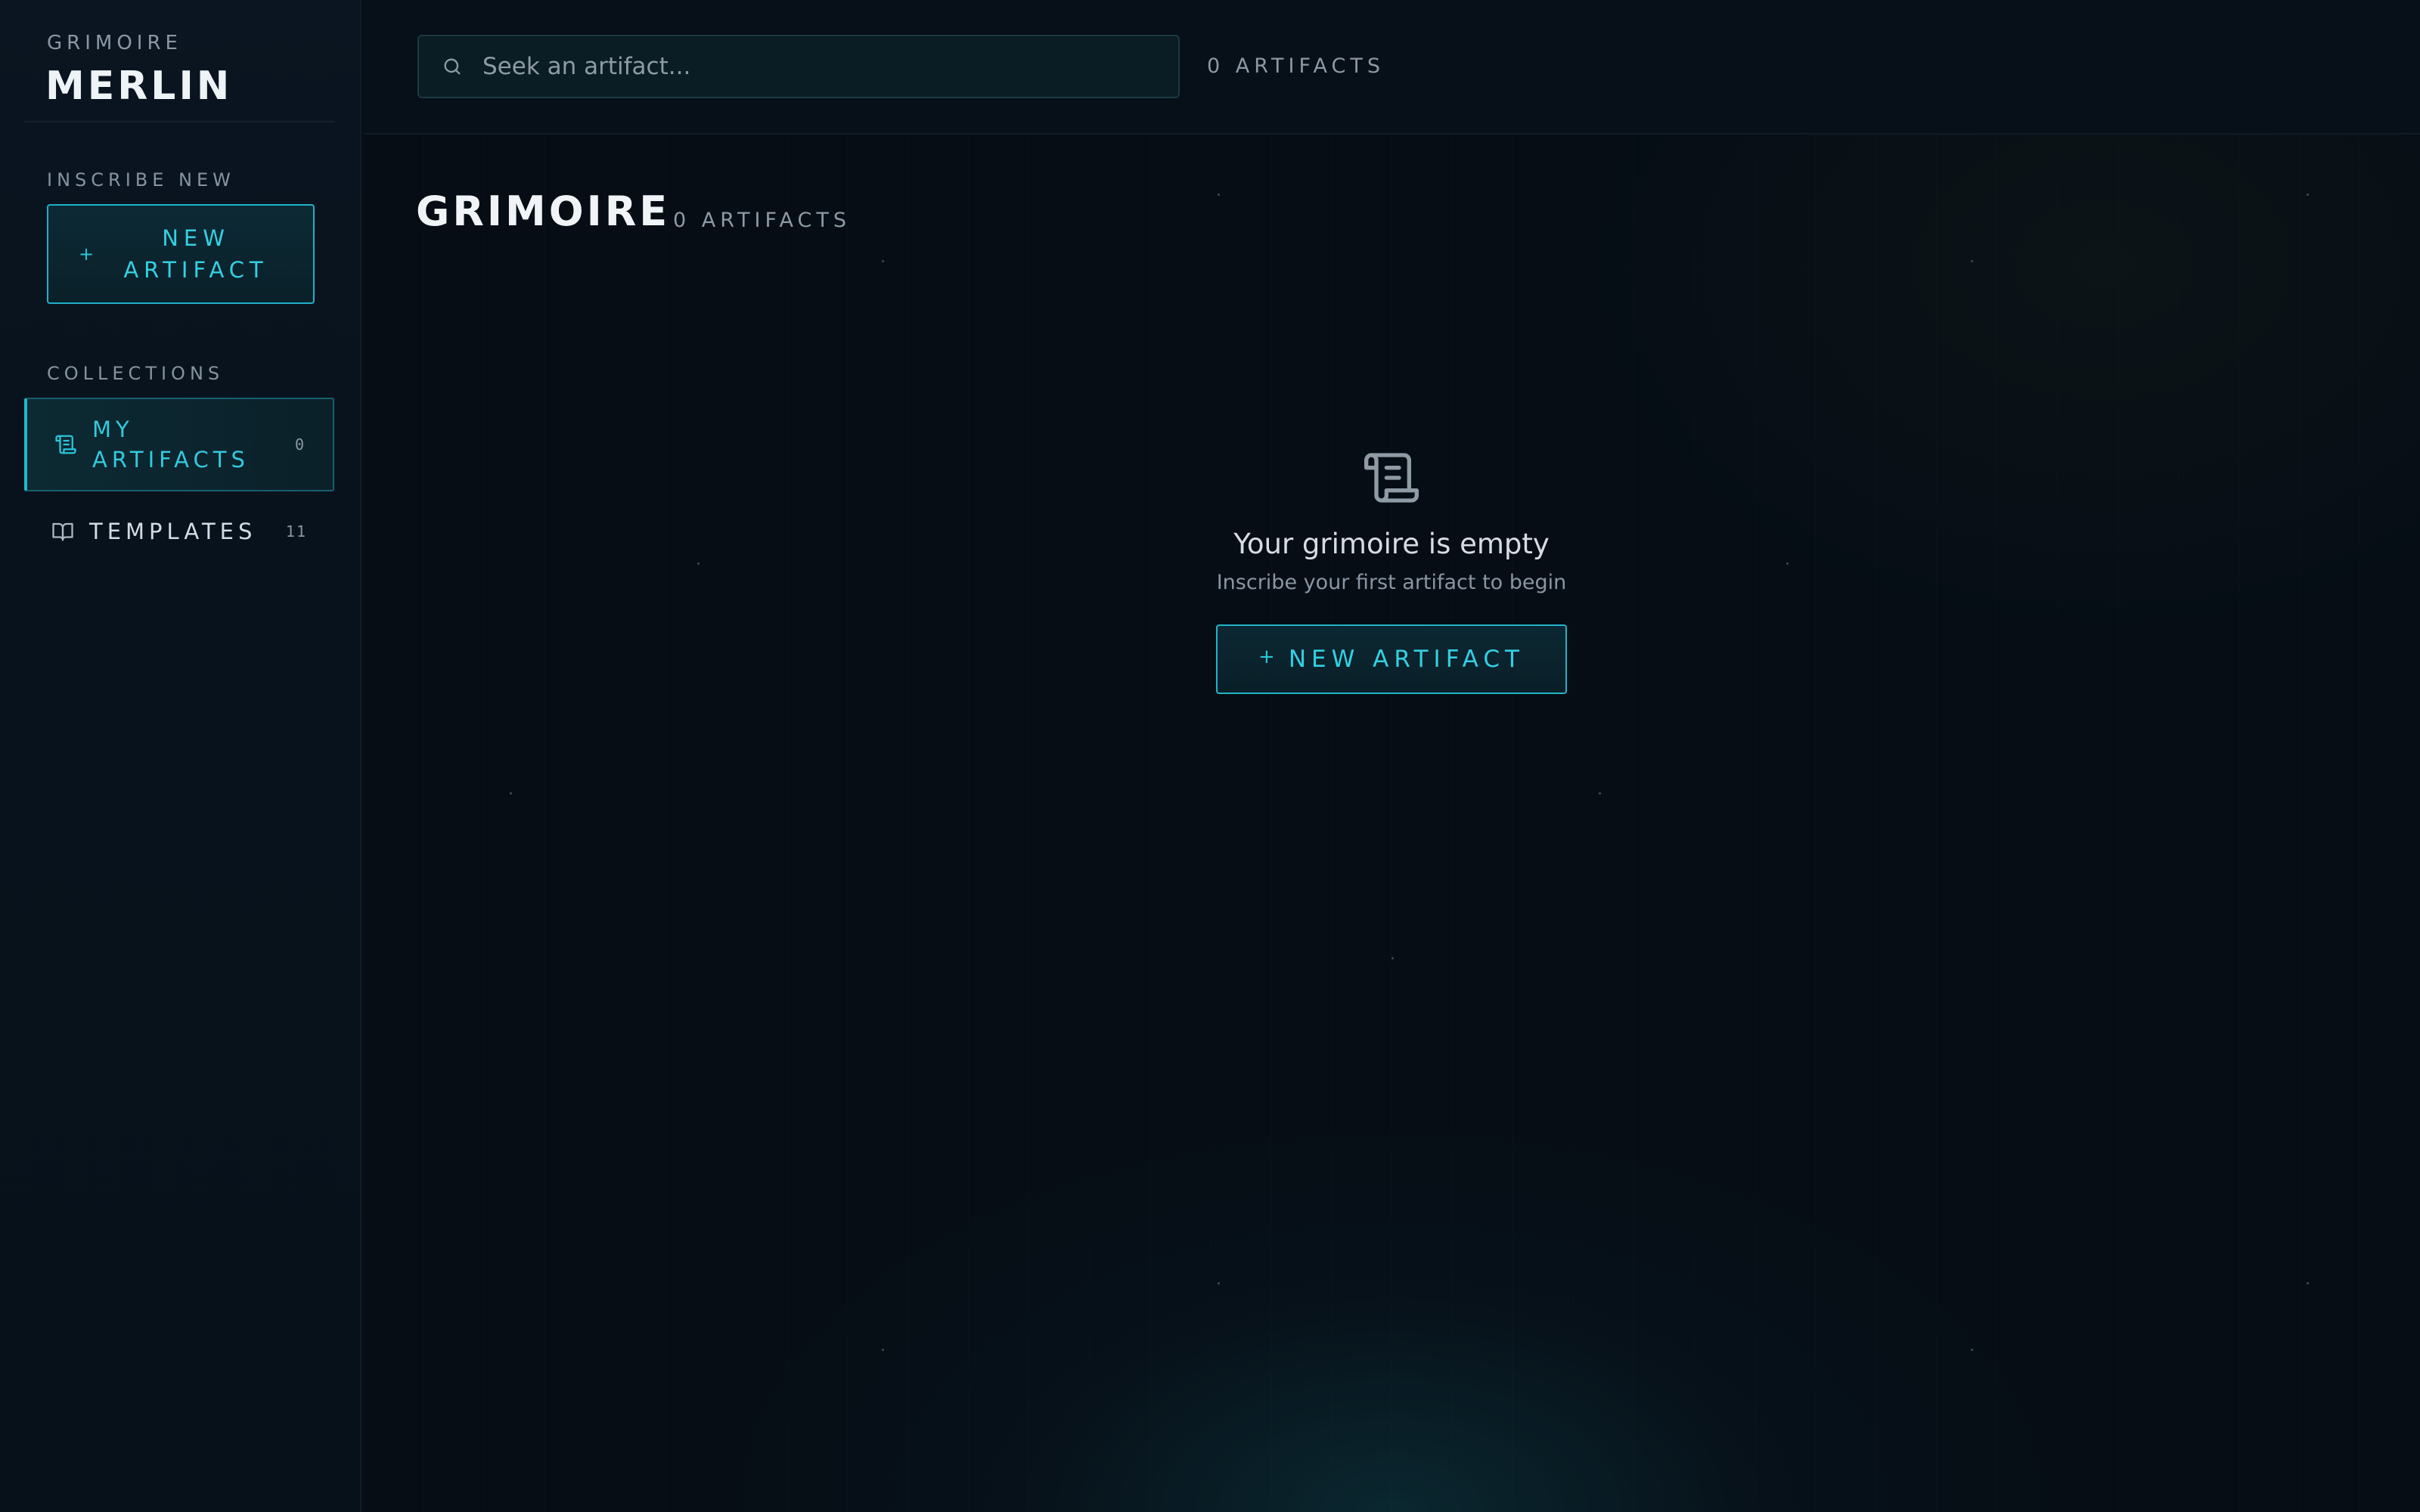  I want to click on sidebar-new-artifact-button: + NEW ARTIFACT, so click(181, 254).